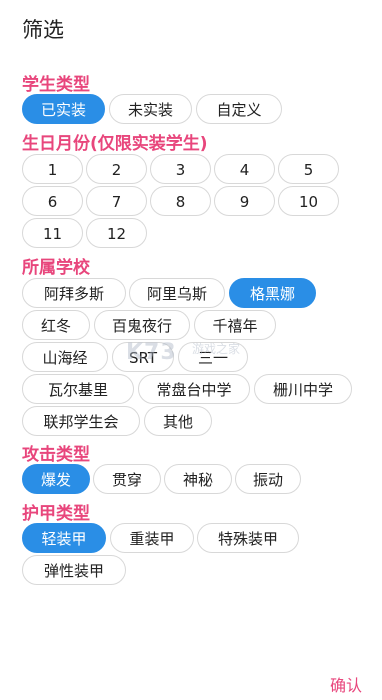 Image resolution: width=382 pixels, height=700 pixels. I want to click on school-option: 其他, so click(178, 421).